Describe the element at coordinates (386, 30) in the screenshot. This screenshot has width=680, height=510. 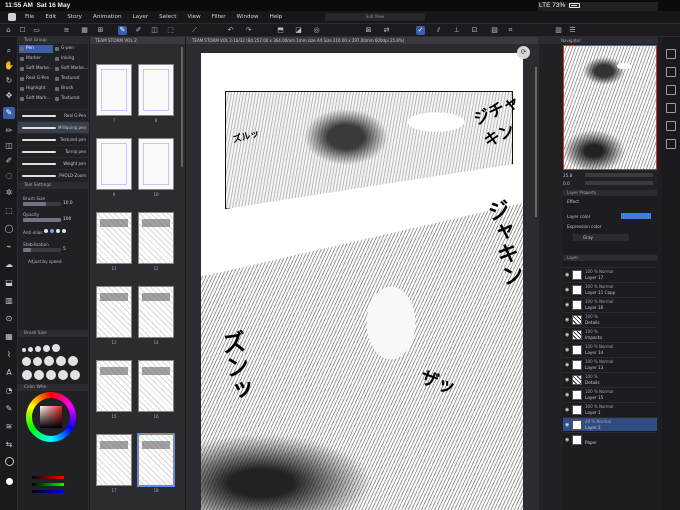
I see `flip-icon: ⇄` at that location.